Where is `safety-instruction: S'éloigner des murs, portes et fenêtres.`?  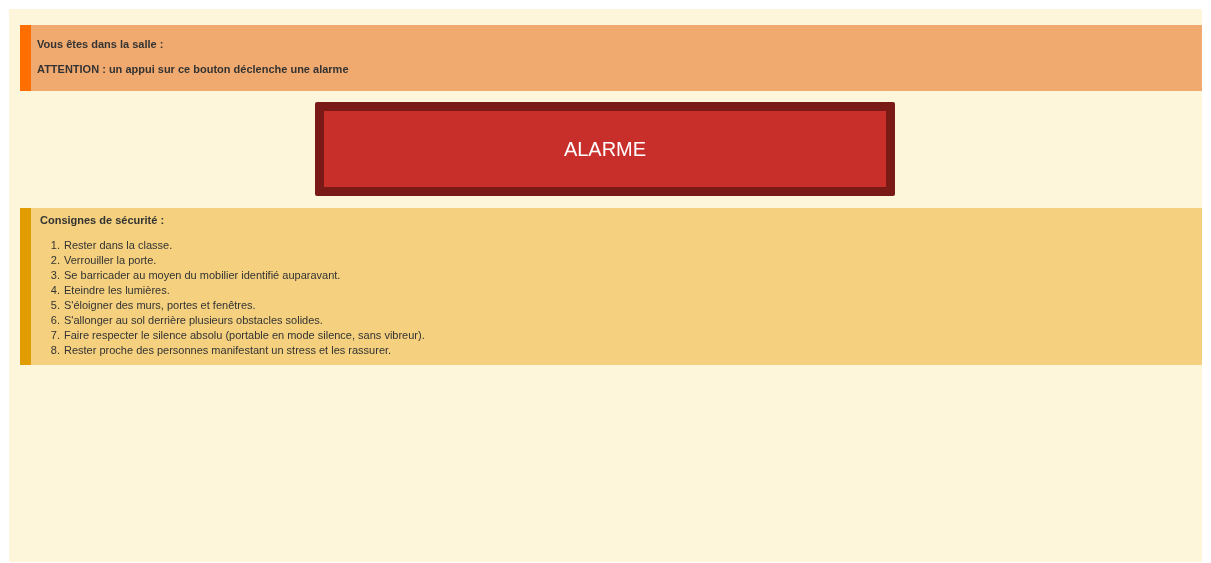 safety-instruction: S'éloigner des murs, portes et fenêtres. is located at coordinates (160, 305).